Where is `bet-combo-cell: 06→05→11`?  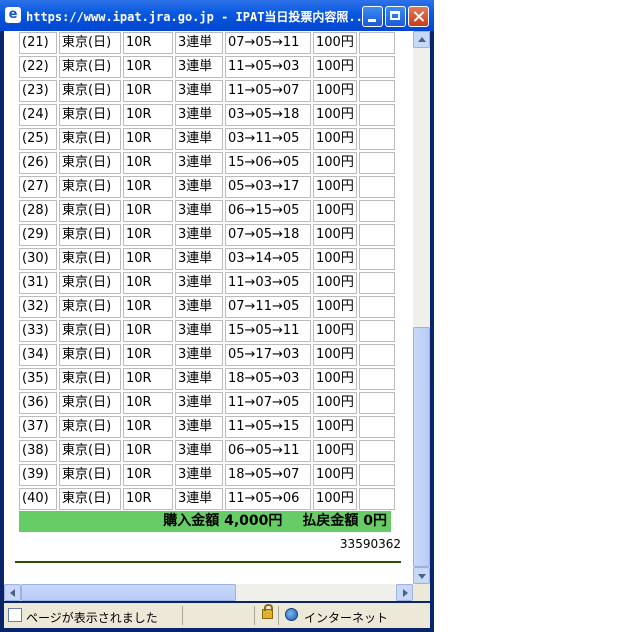 bet-combo-cell: 06→05→11 is located at coordinates (268, 451).